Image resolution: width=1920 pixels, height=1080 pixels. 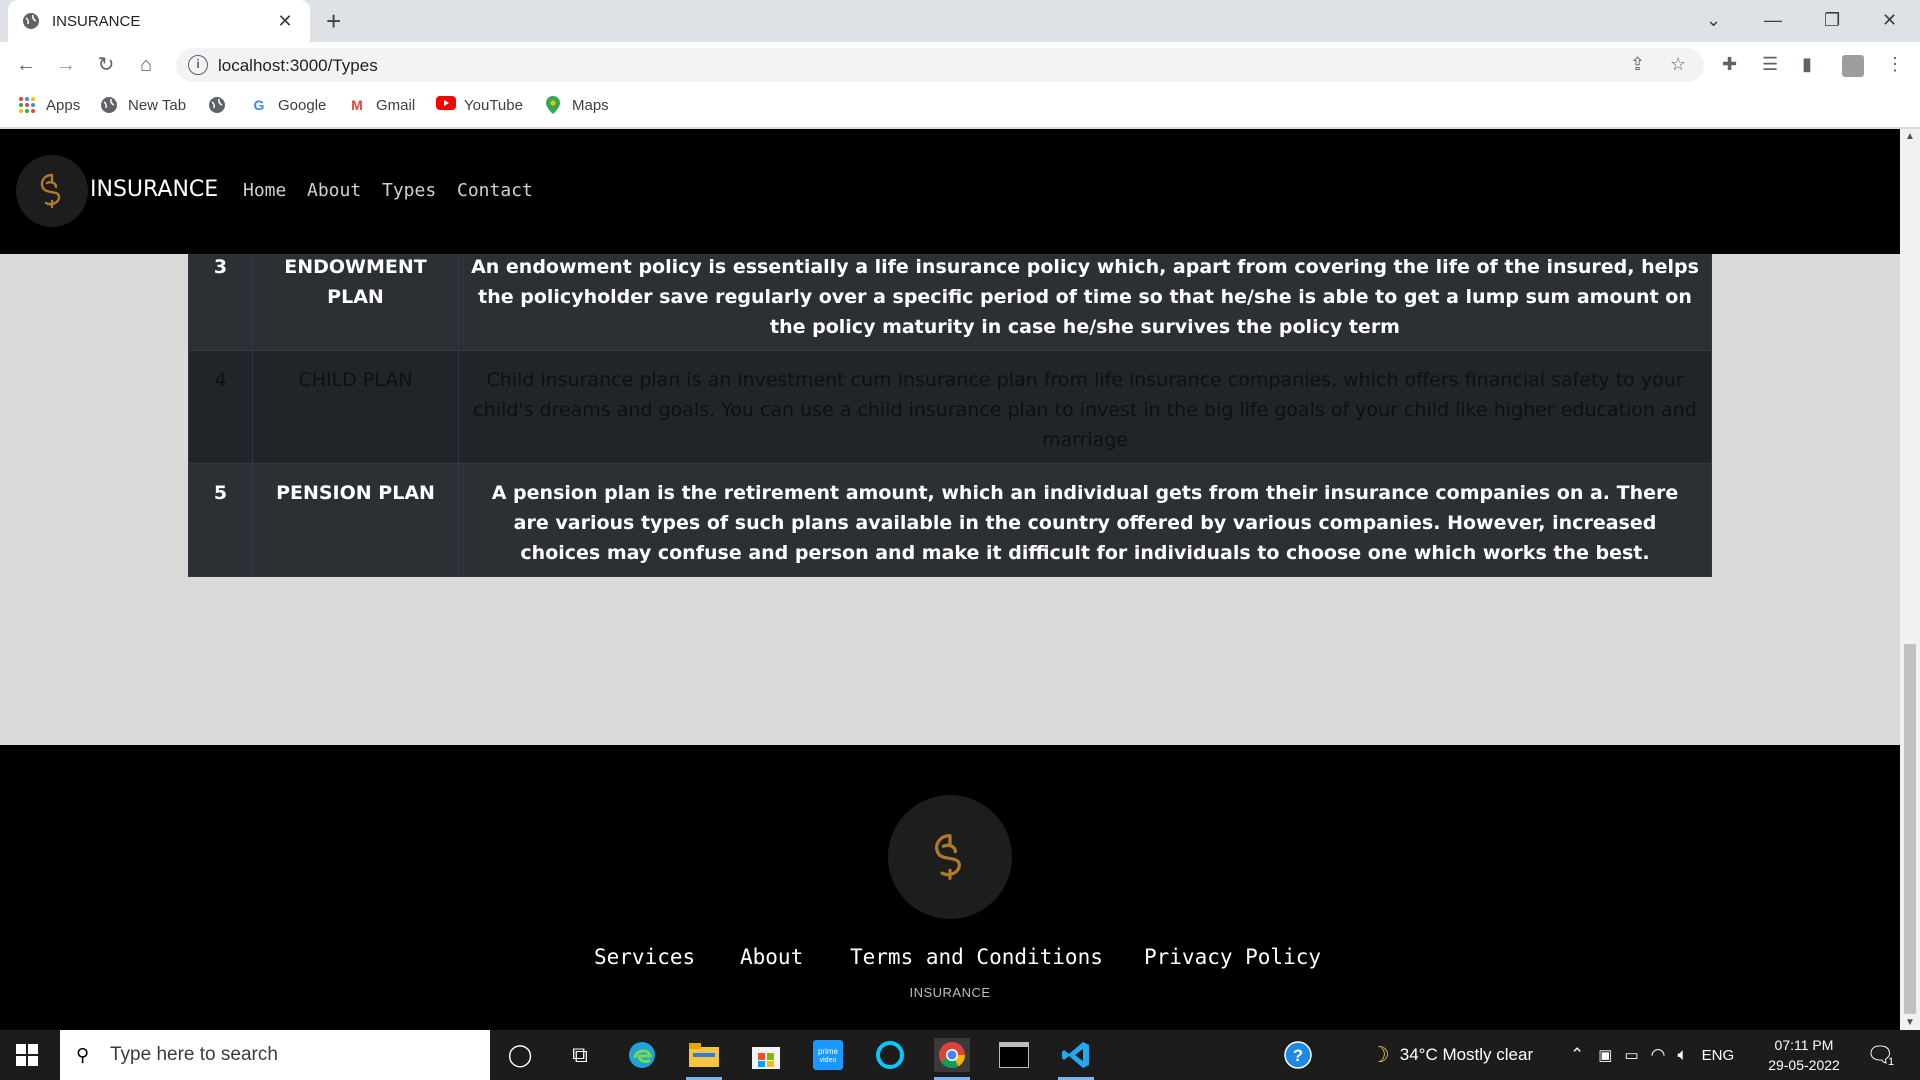 I want to click on site-header: INSURANCE Home About Types Contact, so click(x=950, y=191).